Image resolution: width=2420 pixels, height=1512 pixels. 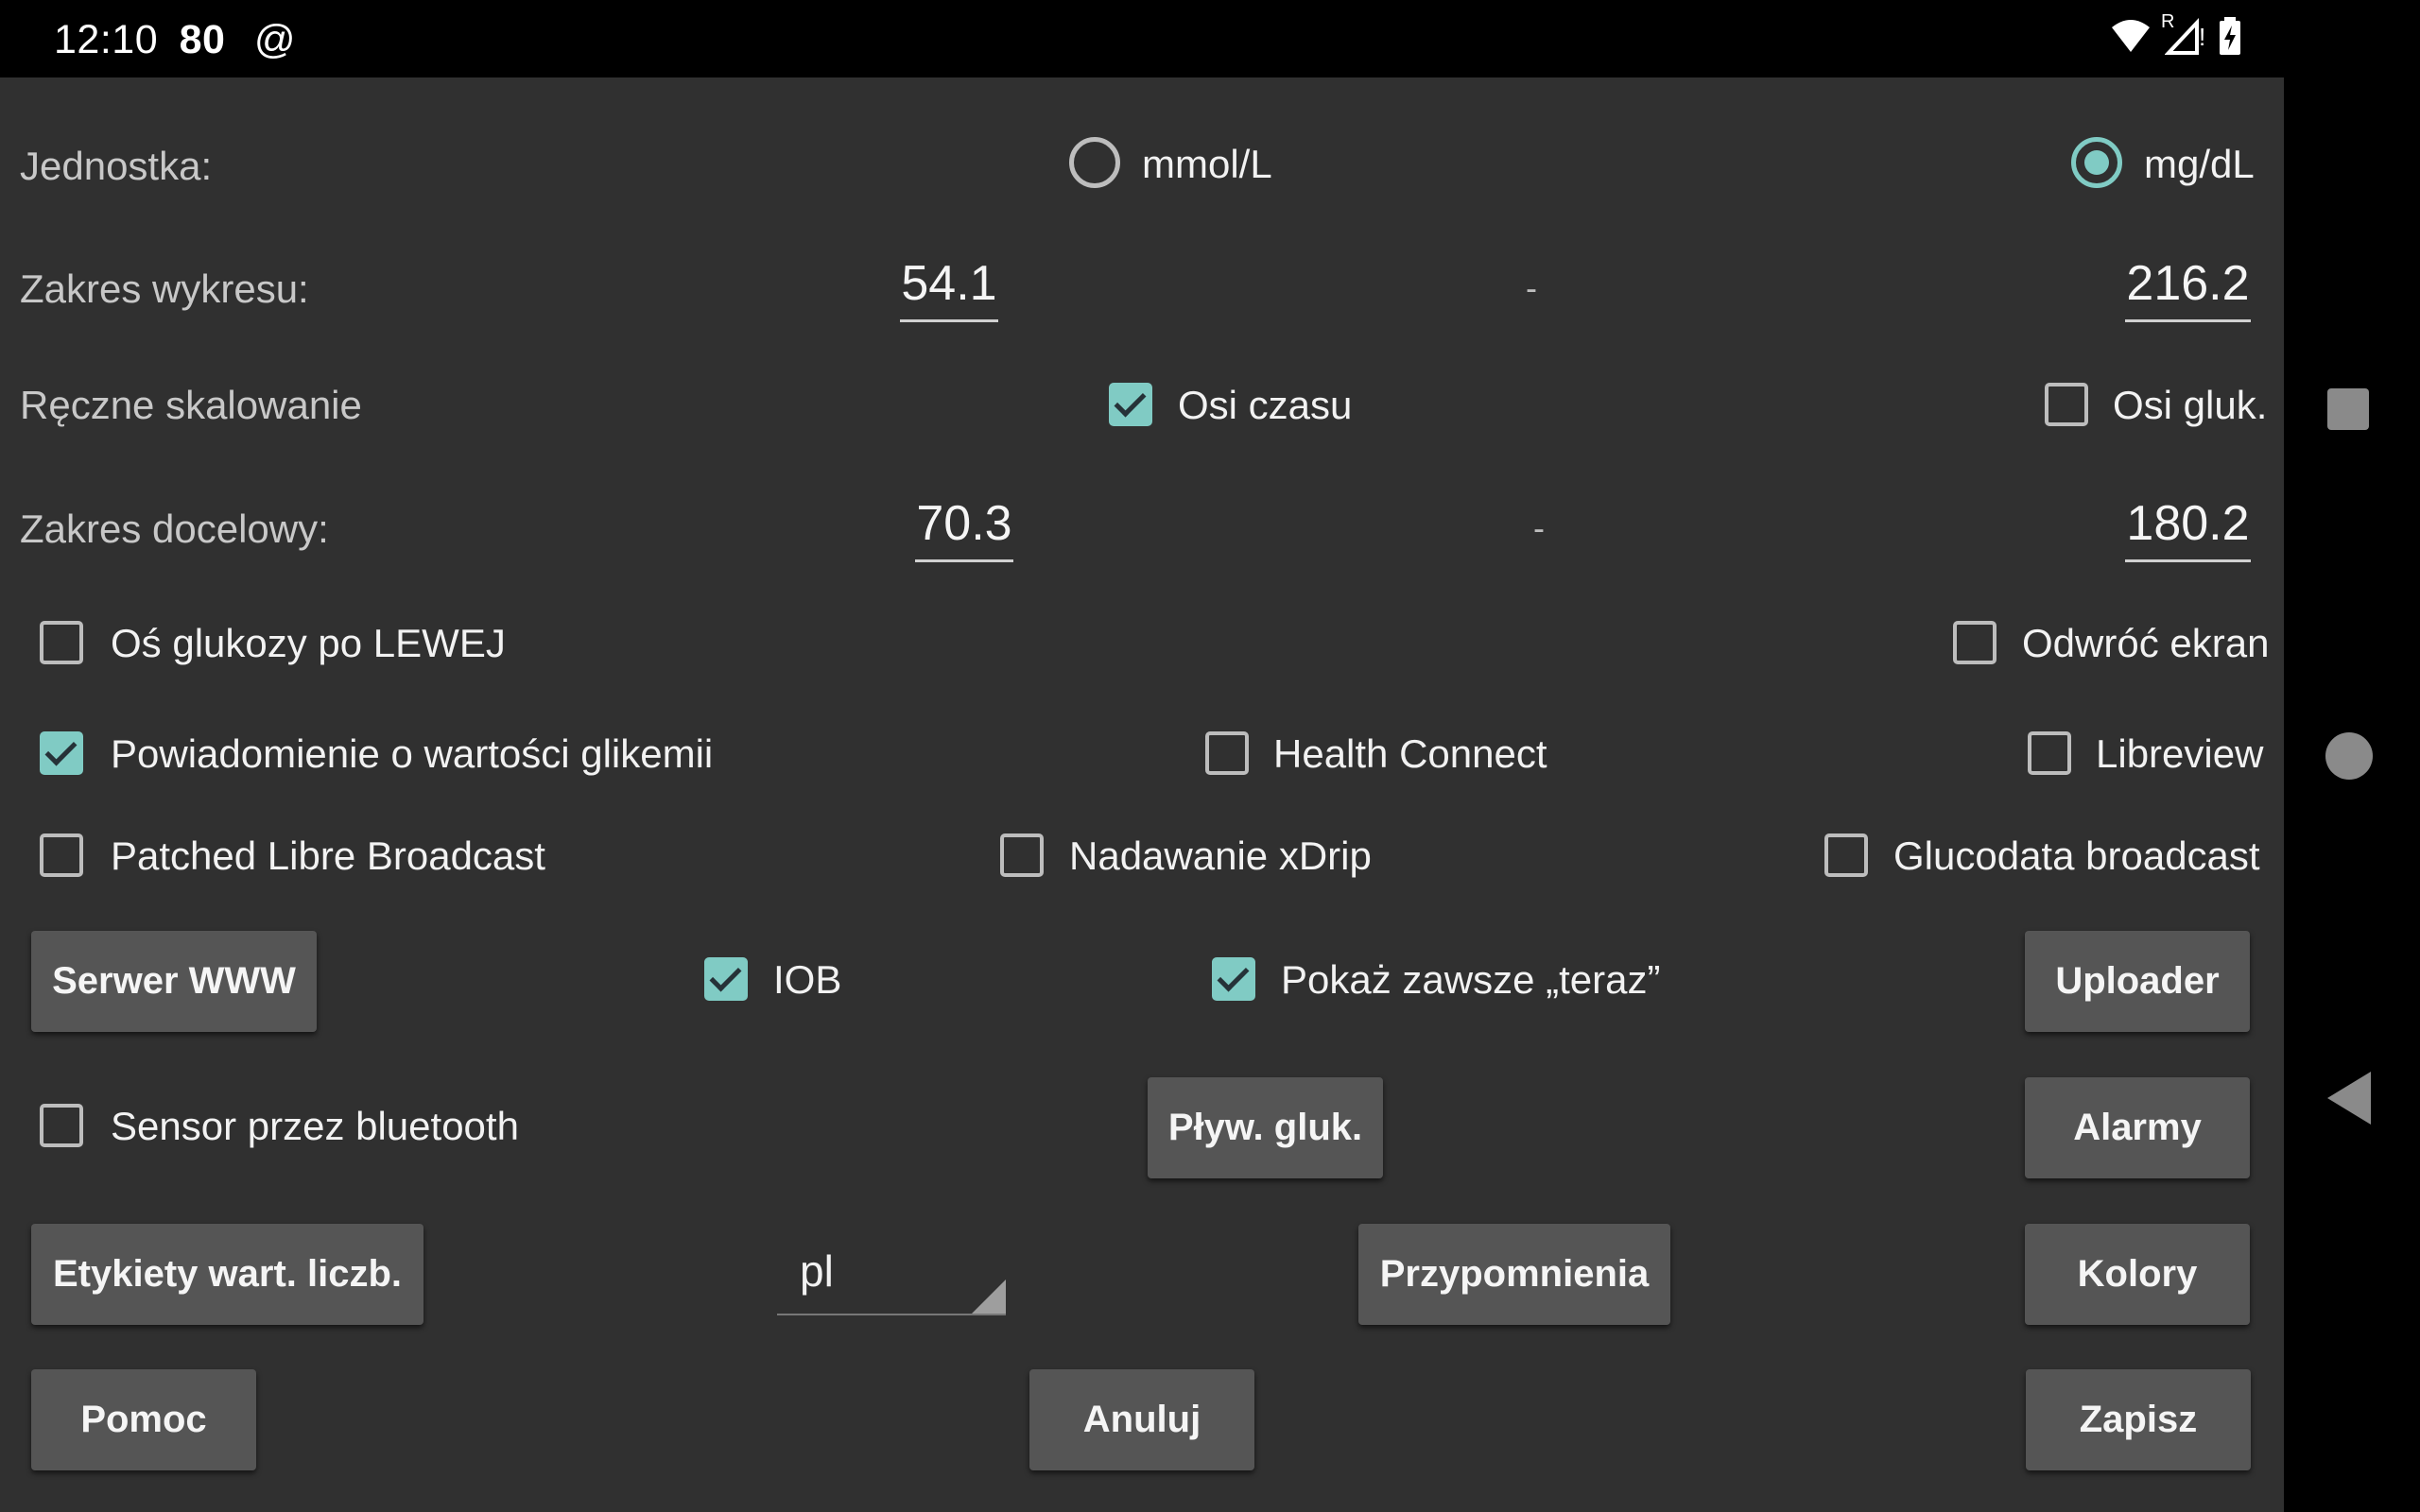 I want to click on no-data-mark: !, so click(x=2202, y=37).